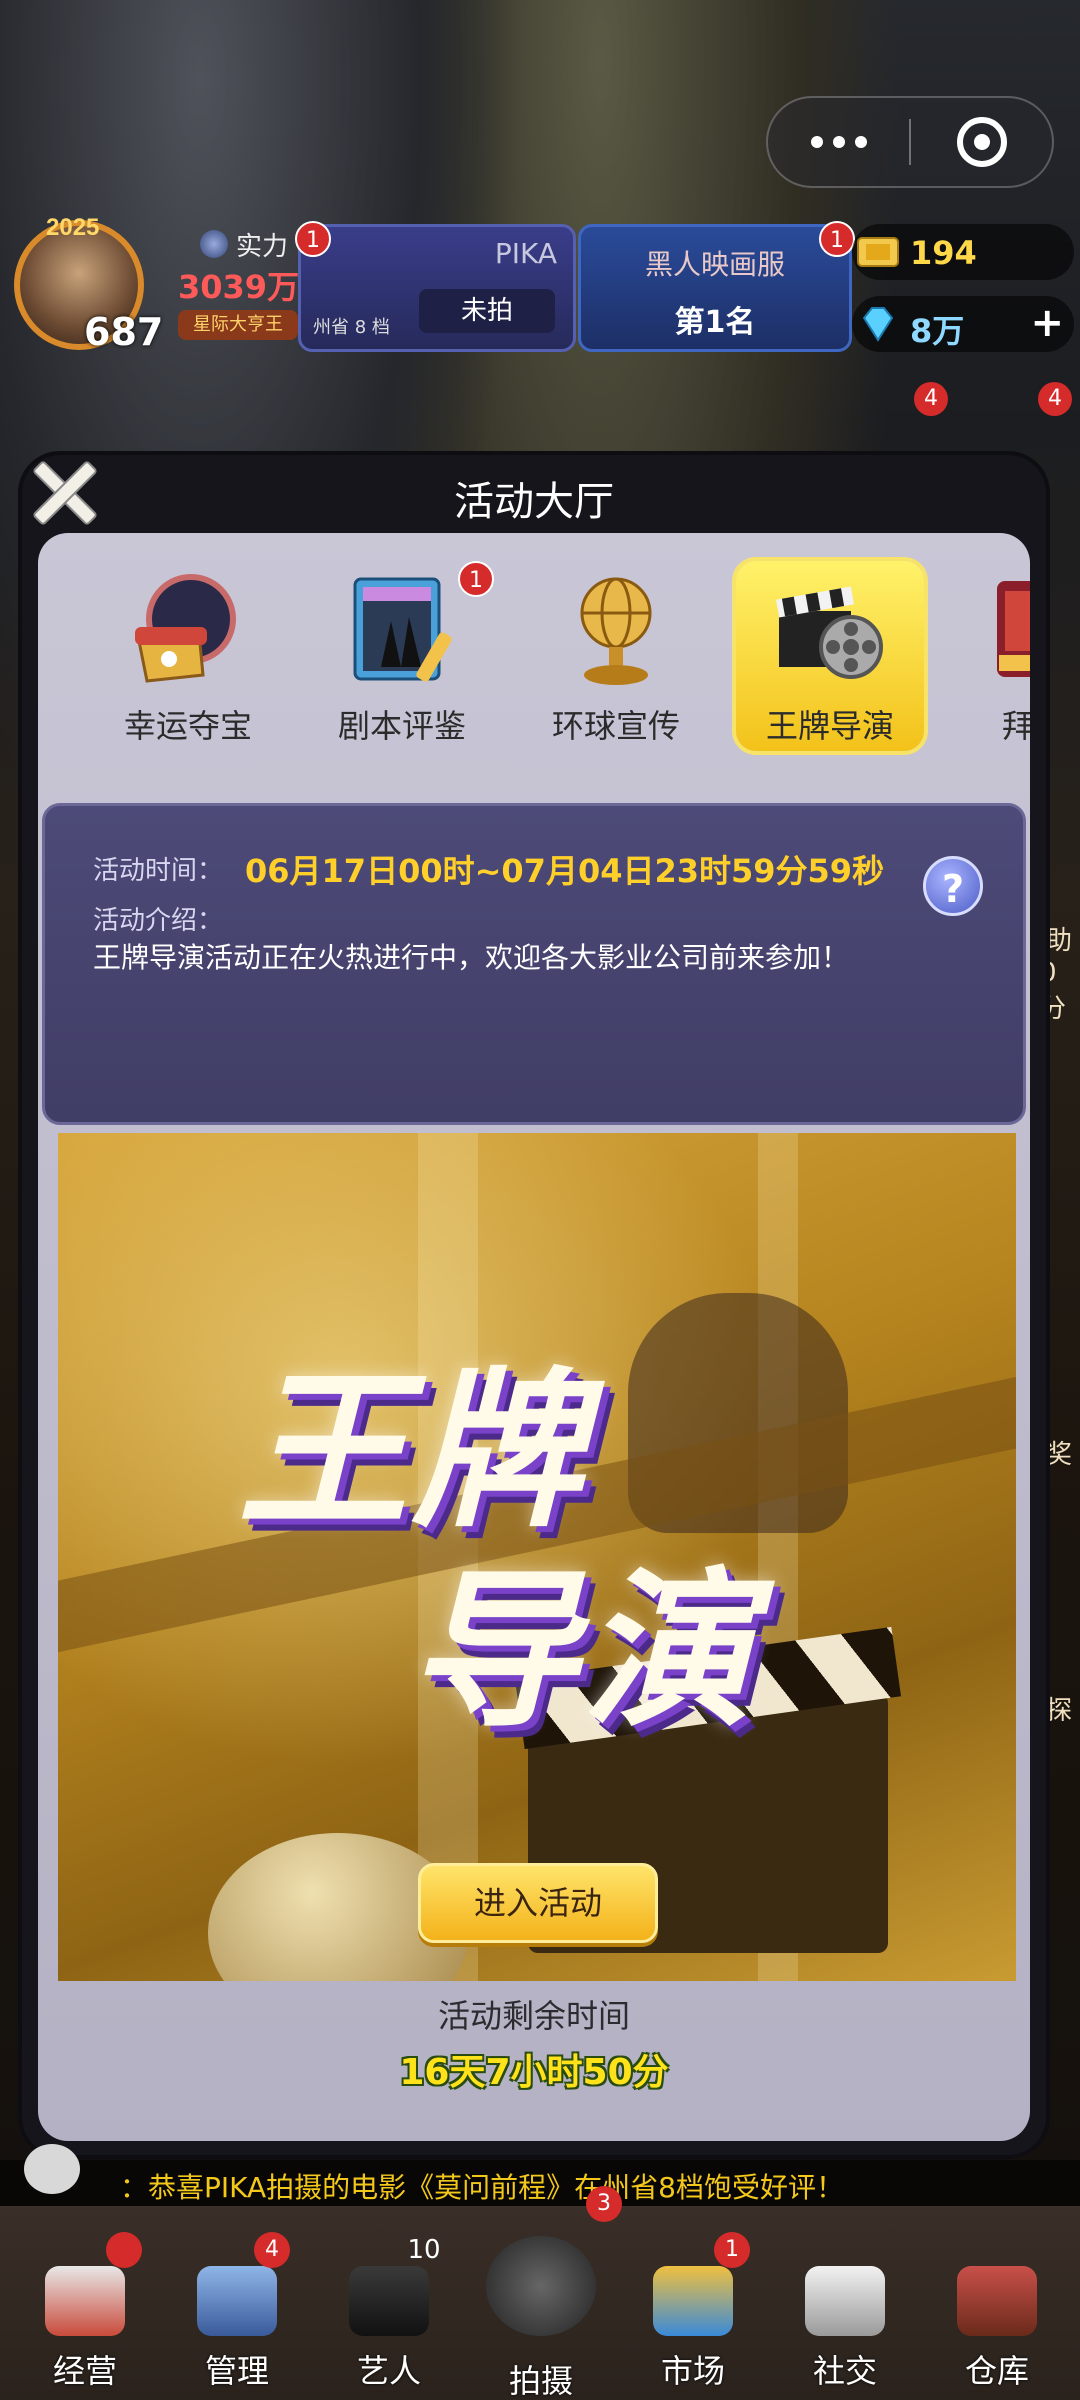 The image size is (1080, 2400). What do you see at coordinates (1016, 726) in the screenshot?
I see `tab-label: 拜访` at bounding box center [1016, 726].